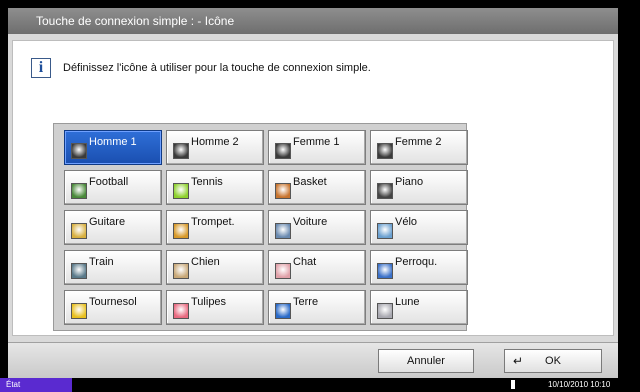 The width and height of the screenshot is (640, 392). Describe the element at coordinates (79, 311) in the screenshot. I see `sunflower-icon` at that location.